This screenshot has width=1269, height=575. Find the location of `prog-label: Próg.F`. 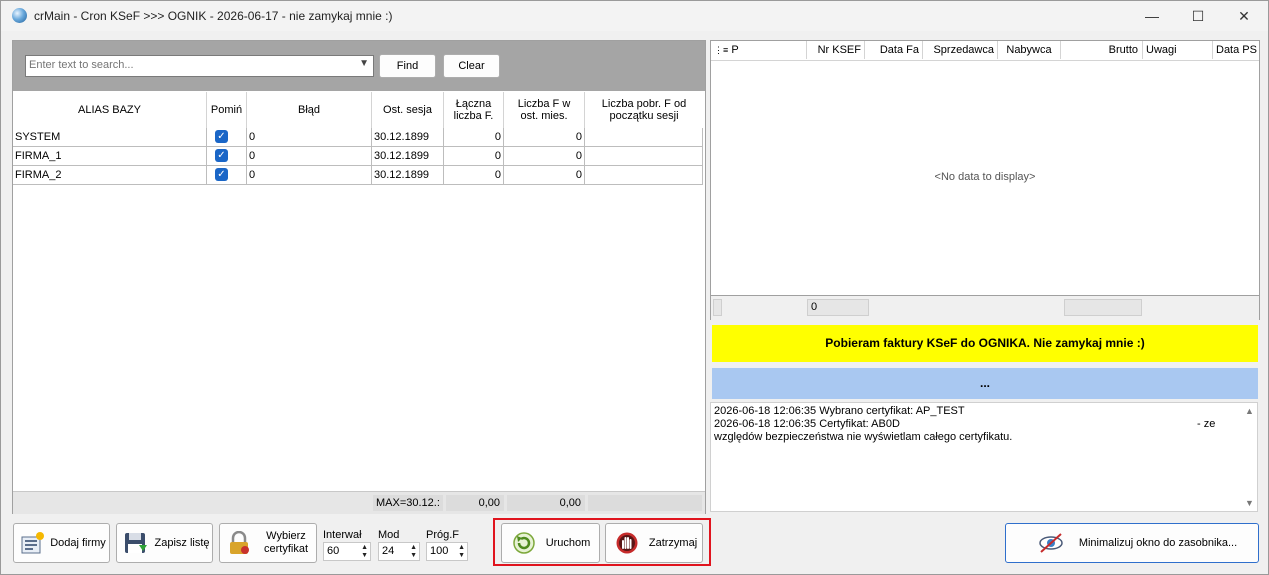

prog-label: Próg.F is located at coordinates (443, 535).